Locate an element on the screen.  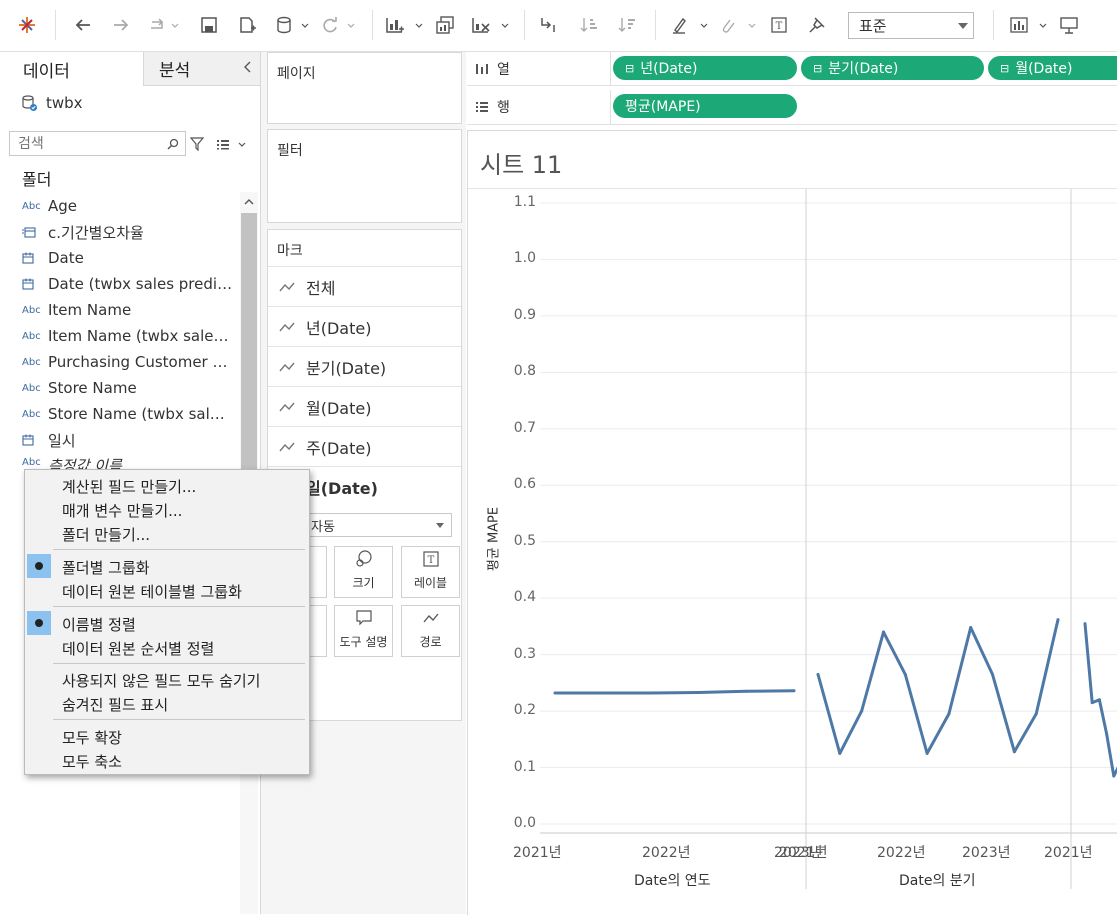
show-me-icon is located at coordinates (1028, 25).